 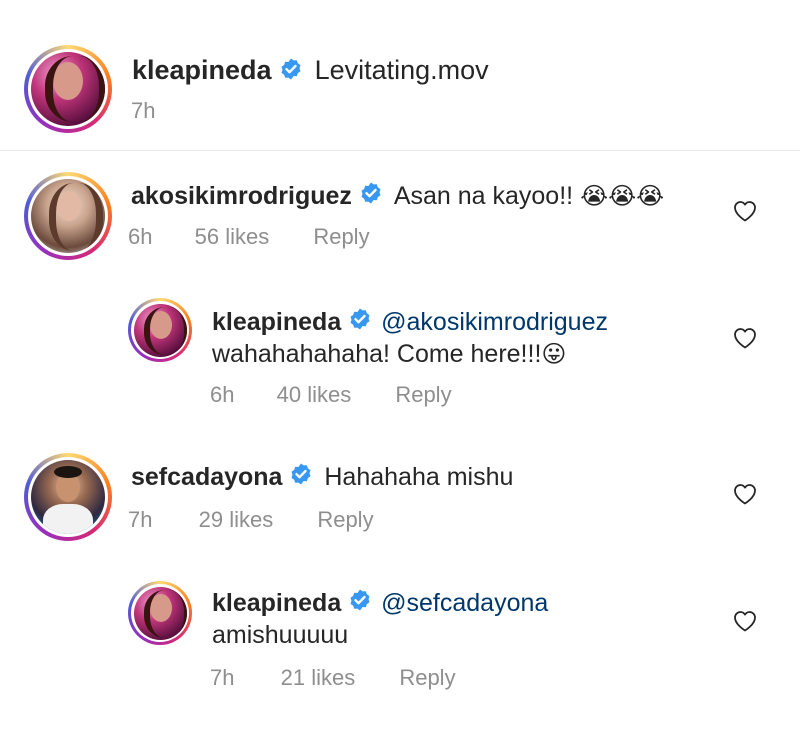 What do you see at coordinates (143, 110) in the screenshot?
I see `post-time: 7h` at bounding box center [143, 110].